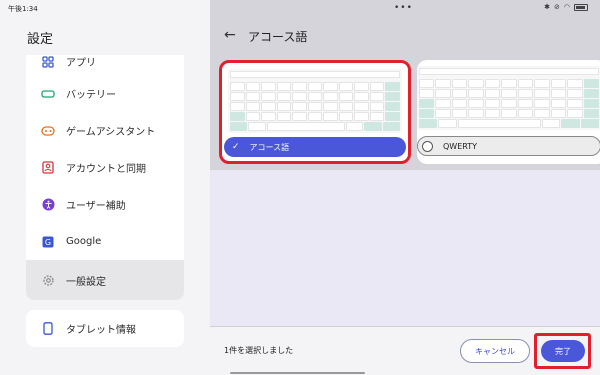 The height and width of the screenshot is (375, 600). What do you see at coordinates (508, 146) in the screenshot?
I see `layout-option-qwerty: QWERTY` at bounding box center [508, 146].